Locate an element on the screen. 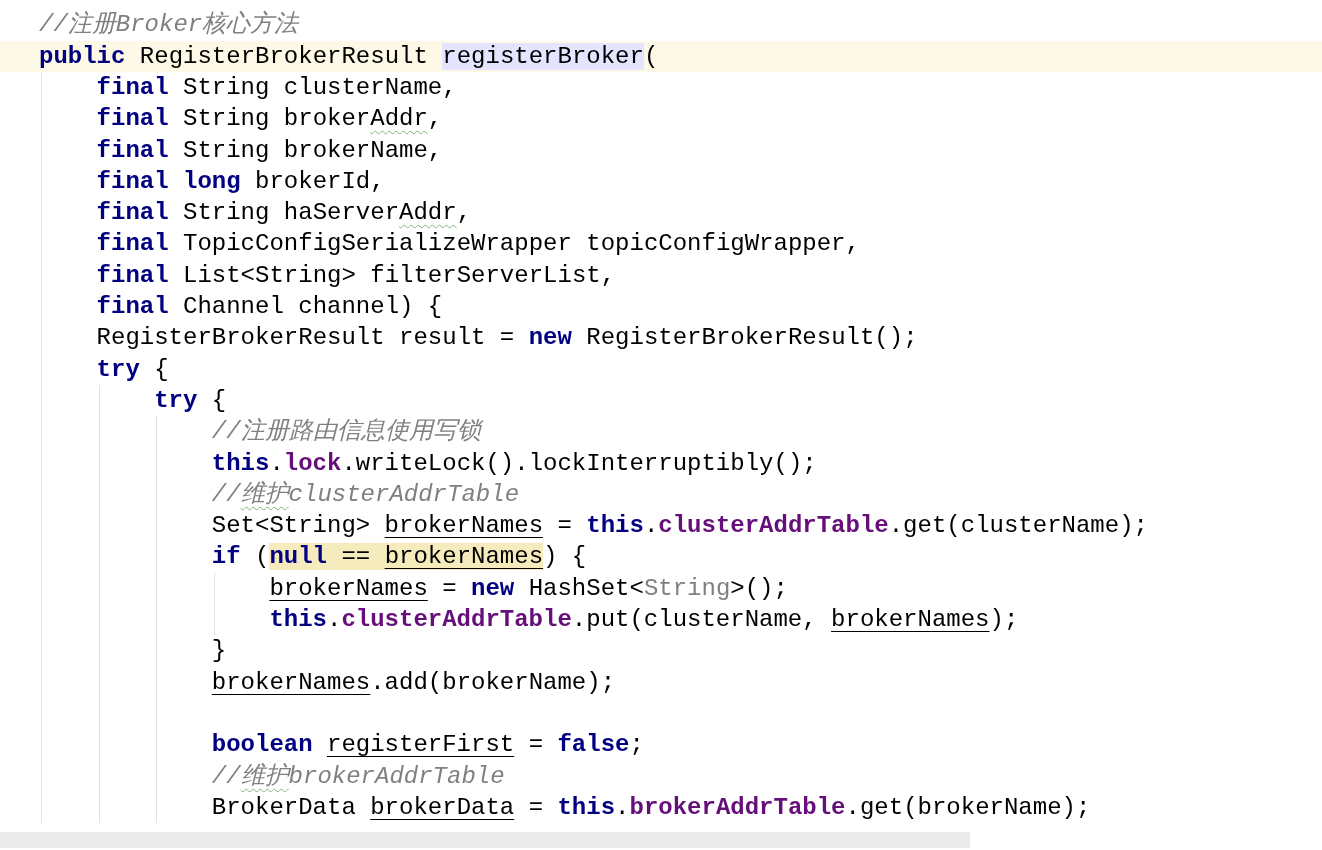  code-line: final TopicConfigSerializeWrapper topicConfigWrapper, is located at coordinates (478, 244).